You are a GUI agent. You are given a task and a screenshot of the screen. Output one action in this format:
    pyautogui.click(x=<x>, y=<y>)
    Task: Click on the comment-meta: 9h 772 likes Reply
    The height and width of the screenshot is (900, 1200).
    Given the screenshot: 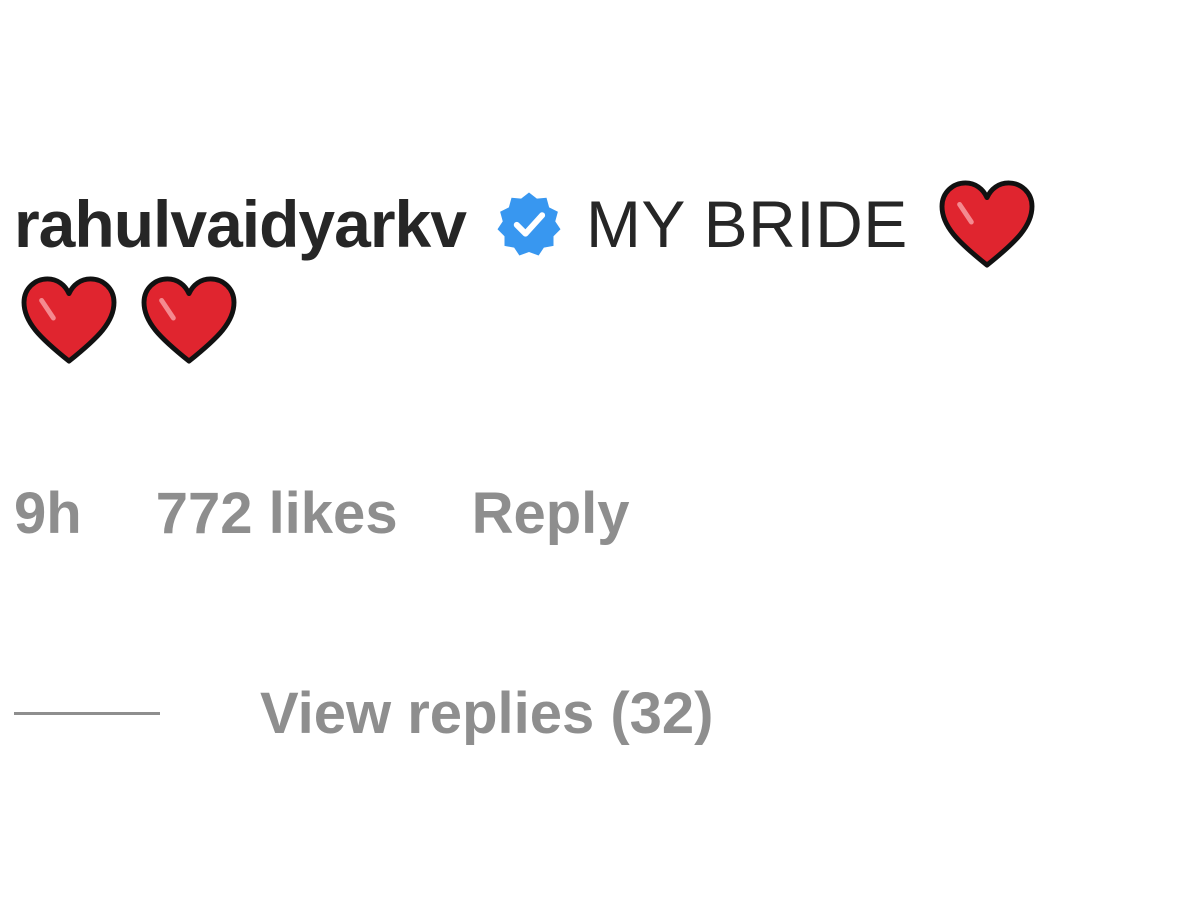 What is the action you would take?
    pyautogui.click(x=322, y=513)
    